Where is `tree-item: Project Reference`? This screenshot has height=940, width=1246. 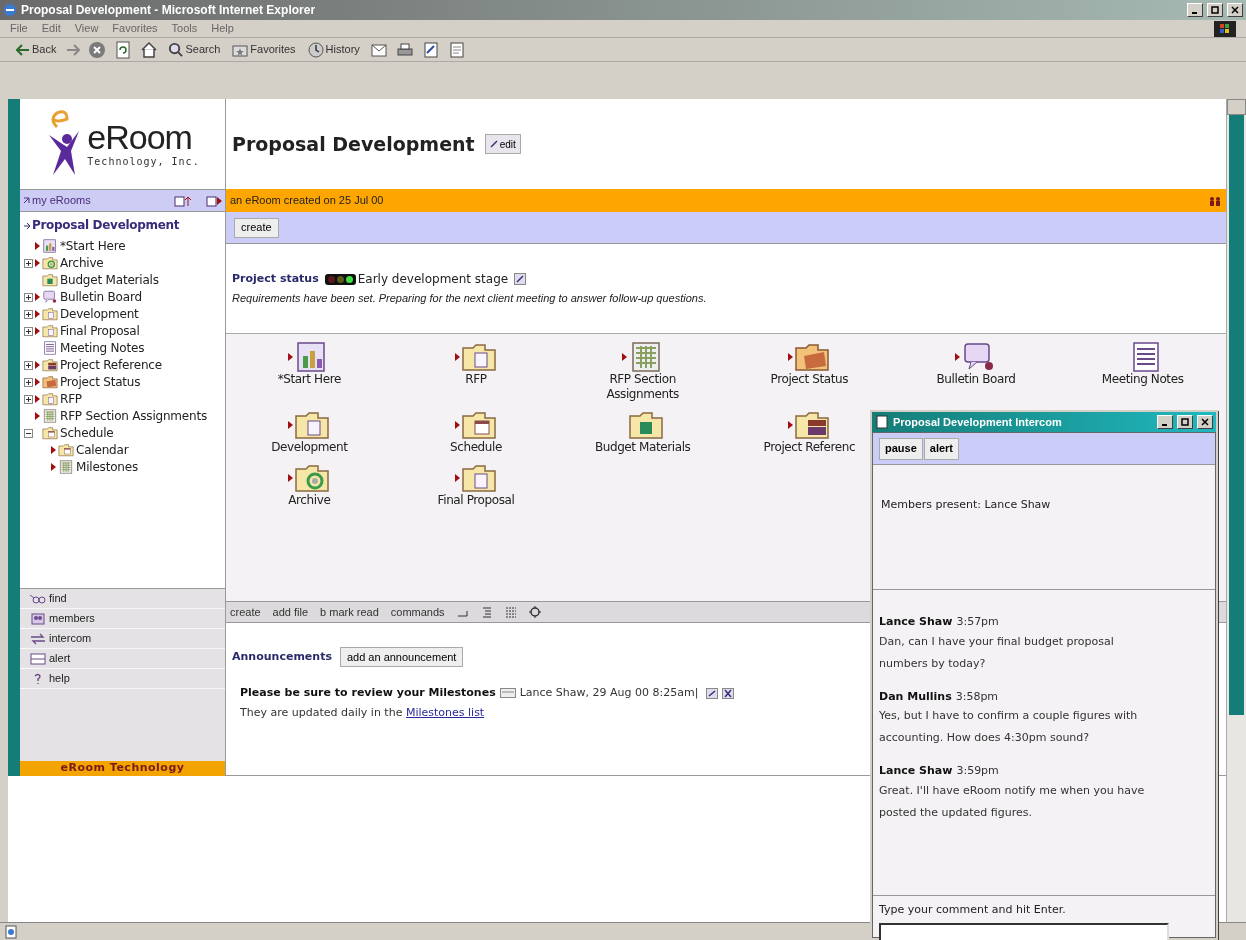 tree-item: Project Reference is located at coordinates (111, 365).